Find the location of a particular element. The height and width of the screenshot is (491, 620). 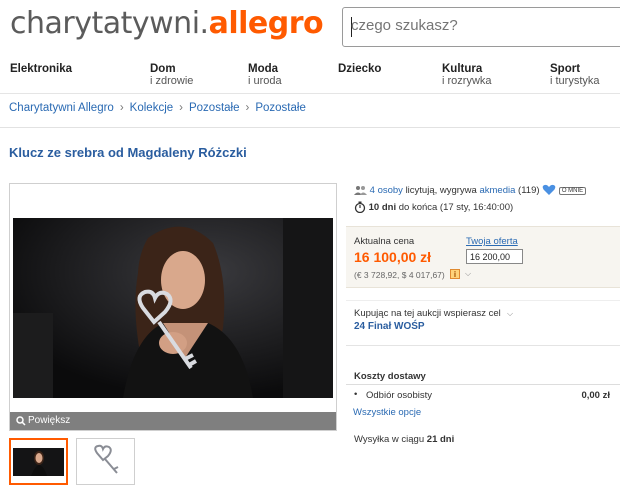

delivery-prefix: Wysyłka w ciągu is located at coordinates (389, 439).